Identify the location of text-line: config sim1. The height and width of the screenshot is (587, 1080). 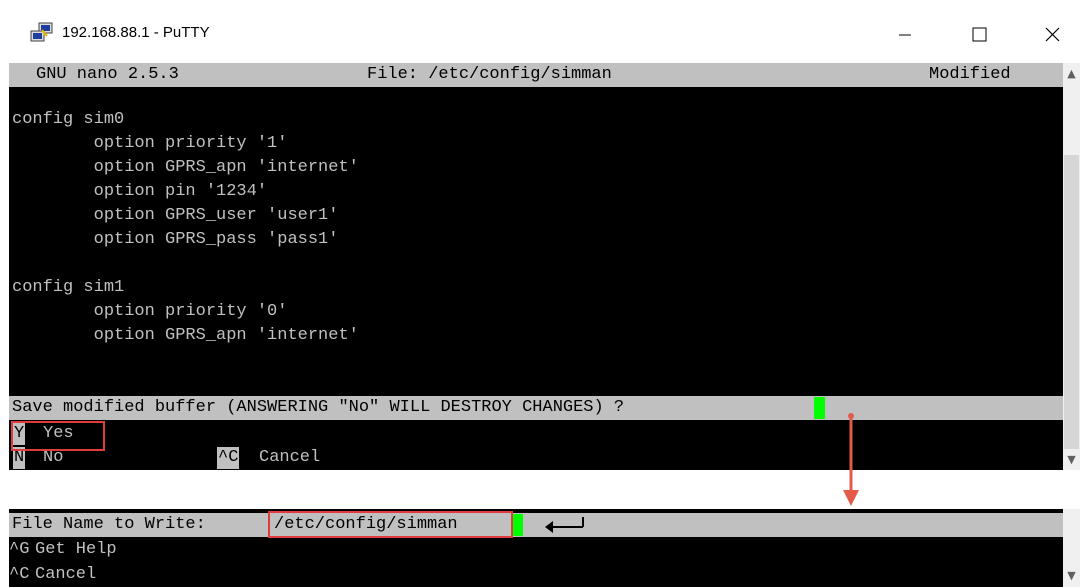
(68, 288).